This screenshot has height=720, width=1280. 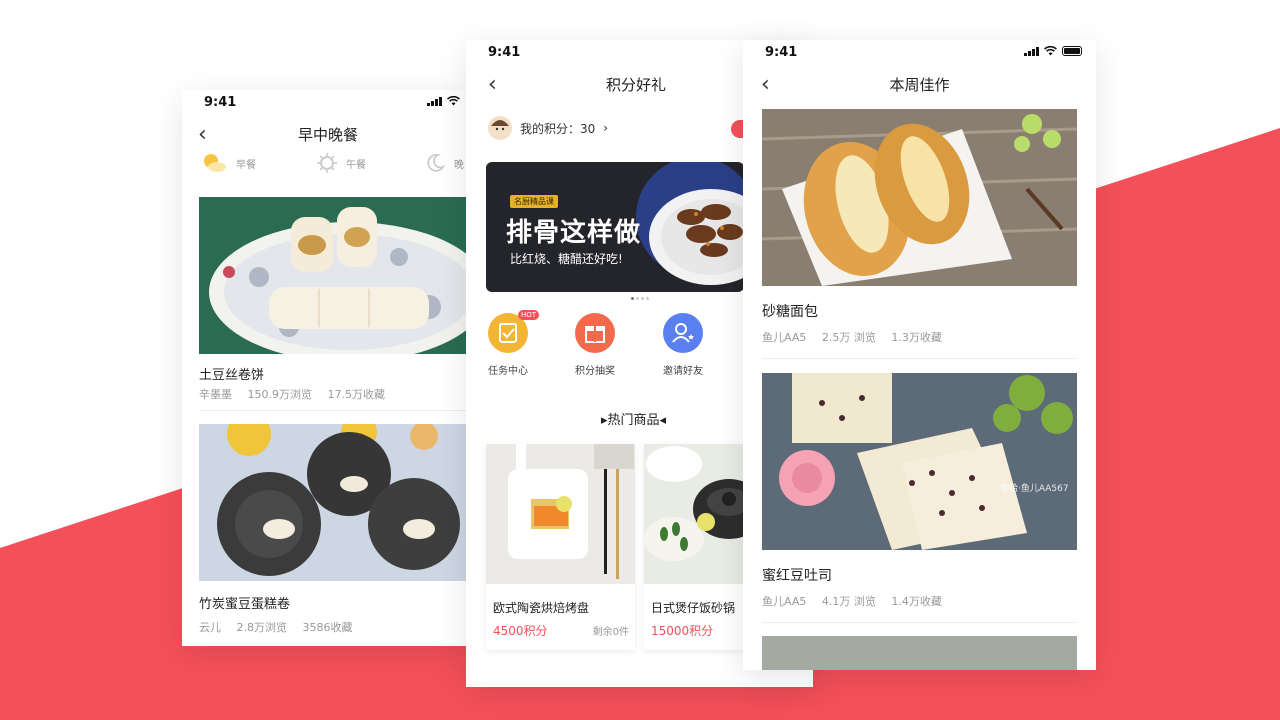 What do you see at coordinates (356, 165) in the screenshot?
I see `meal-tab-label: 午餐` at bounding box center [356, 165].